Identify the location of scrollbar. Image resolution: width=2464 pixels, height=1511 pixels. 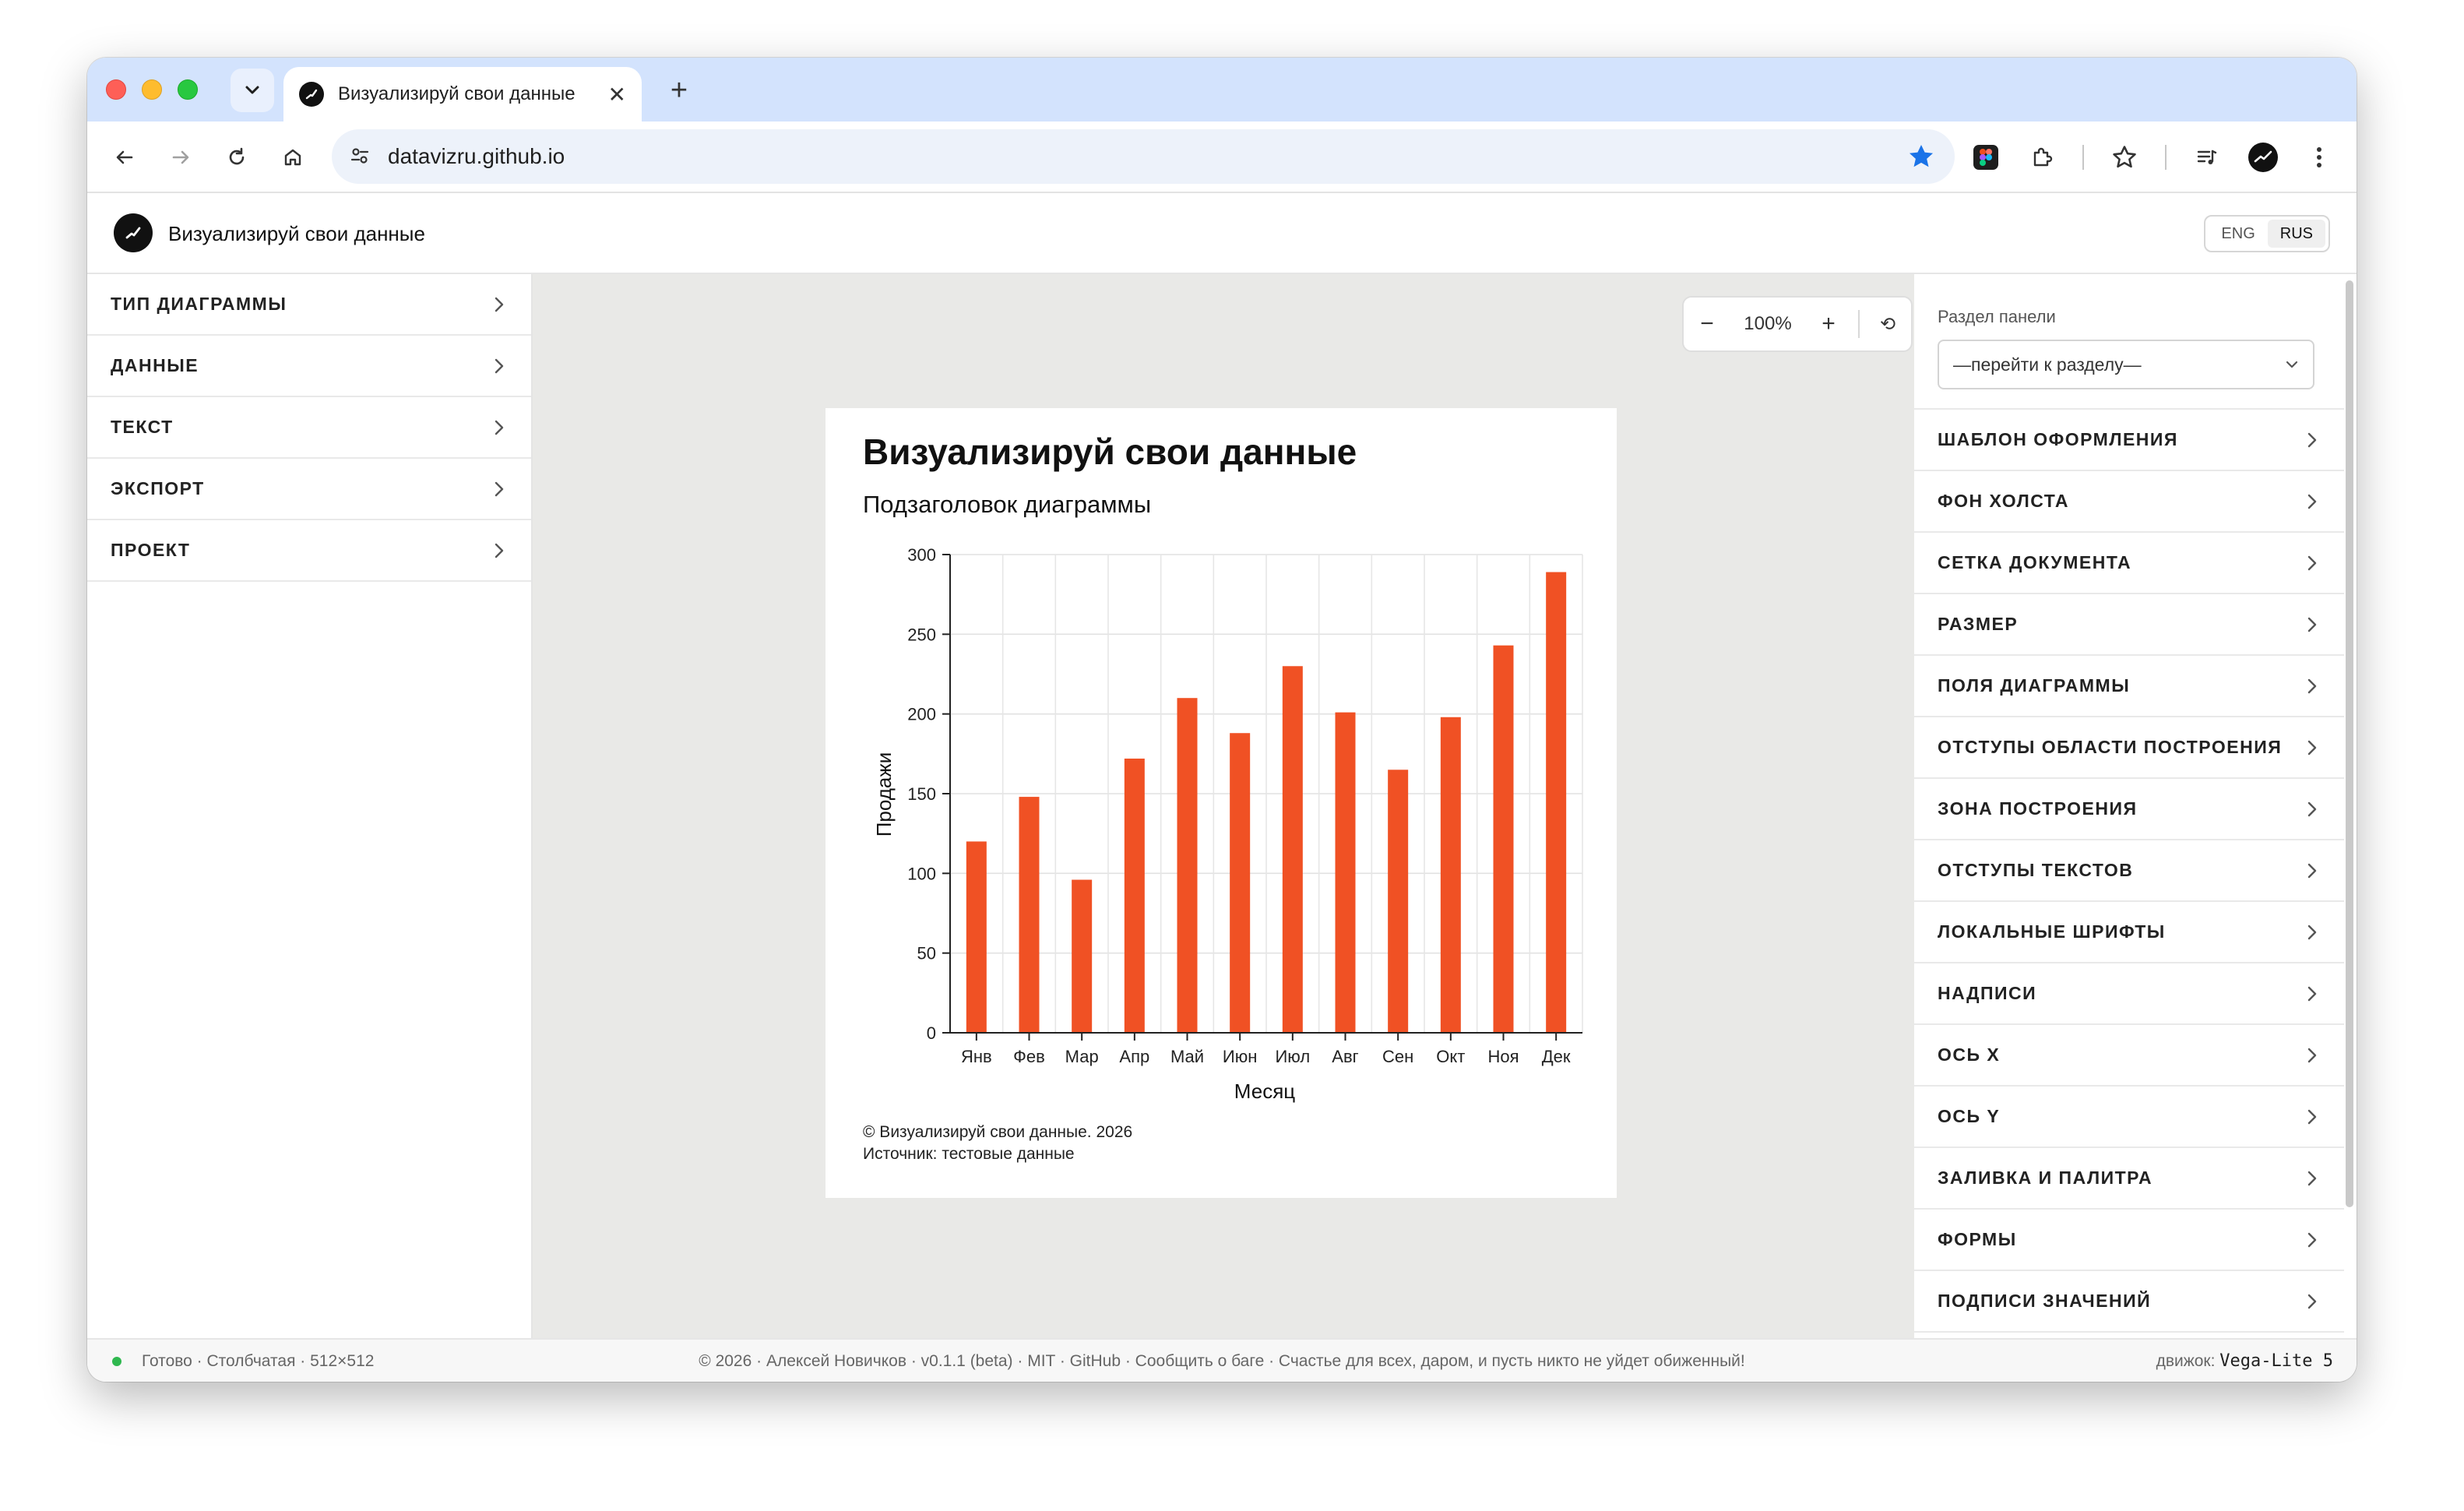
(2349, 743).